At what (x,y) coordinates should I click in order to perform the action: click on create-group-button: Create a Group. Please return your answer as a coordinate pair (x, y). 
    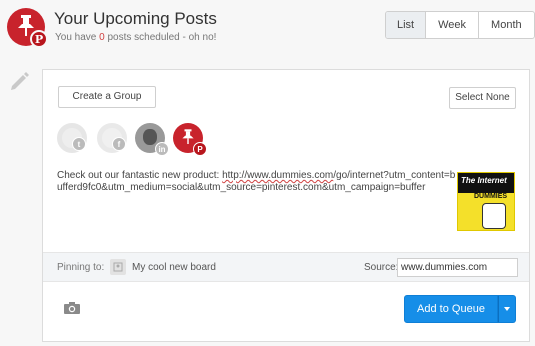
    Looking at the image, I should click on (107, 97).